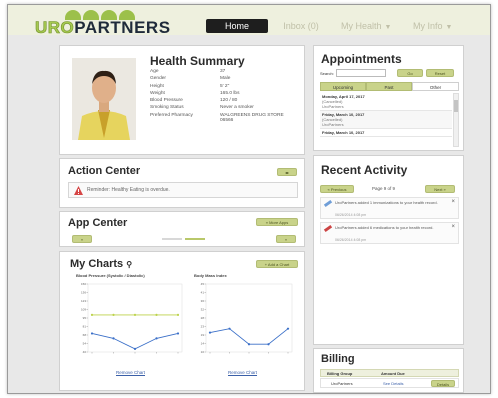  Describe the element at coordinates (393, 384) in the screenshot. I see `see-details-link: See Details` at that location.